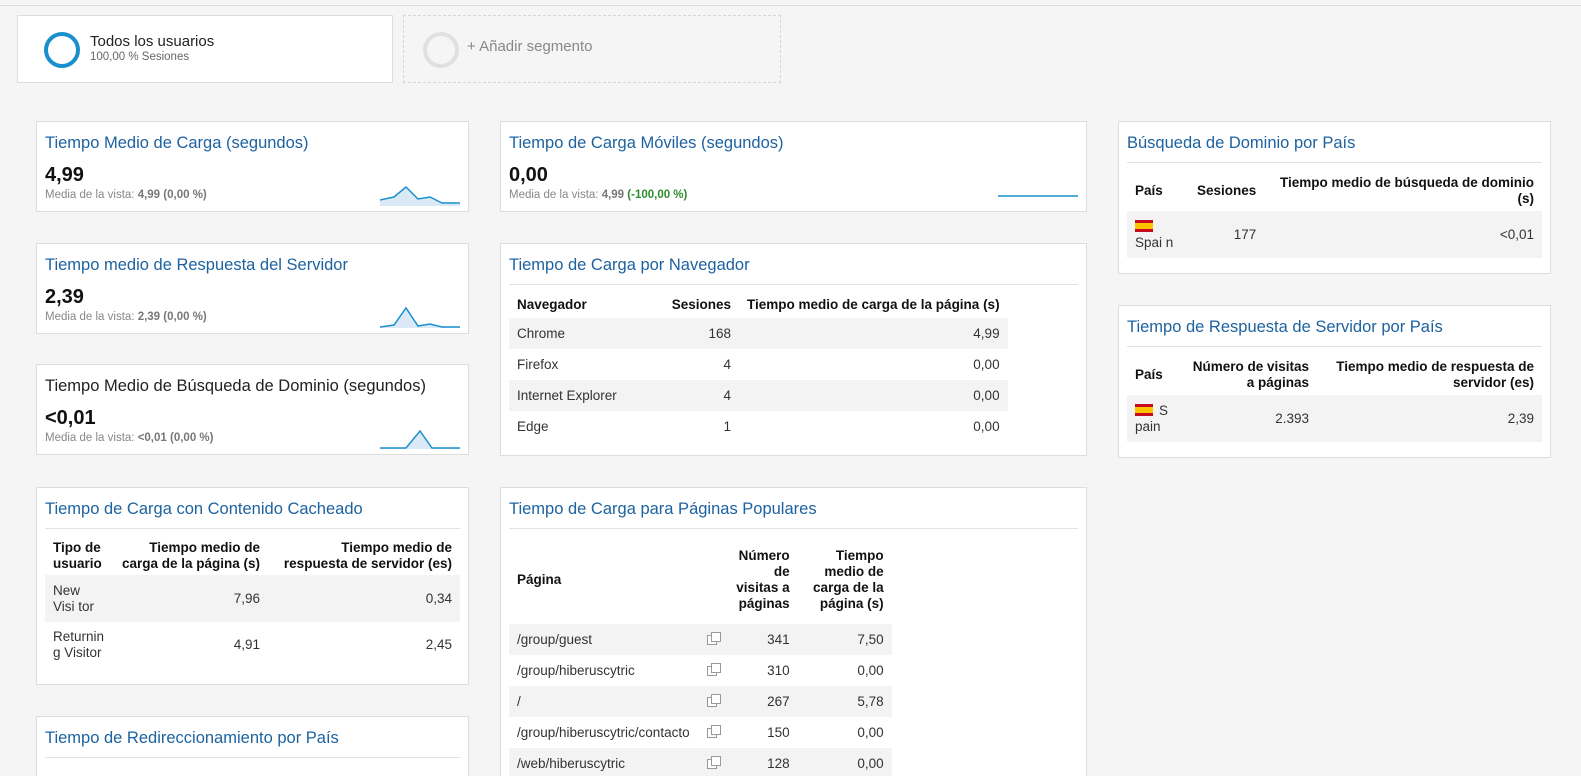 This screenshot has width=1581, height=776. I want to click on card-title: Tiempo Medio de Carga (segundos), so click(177, 143).